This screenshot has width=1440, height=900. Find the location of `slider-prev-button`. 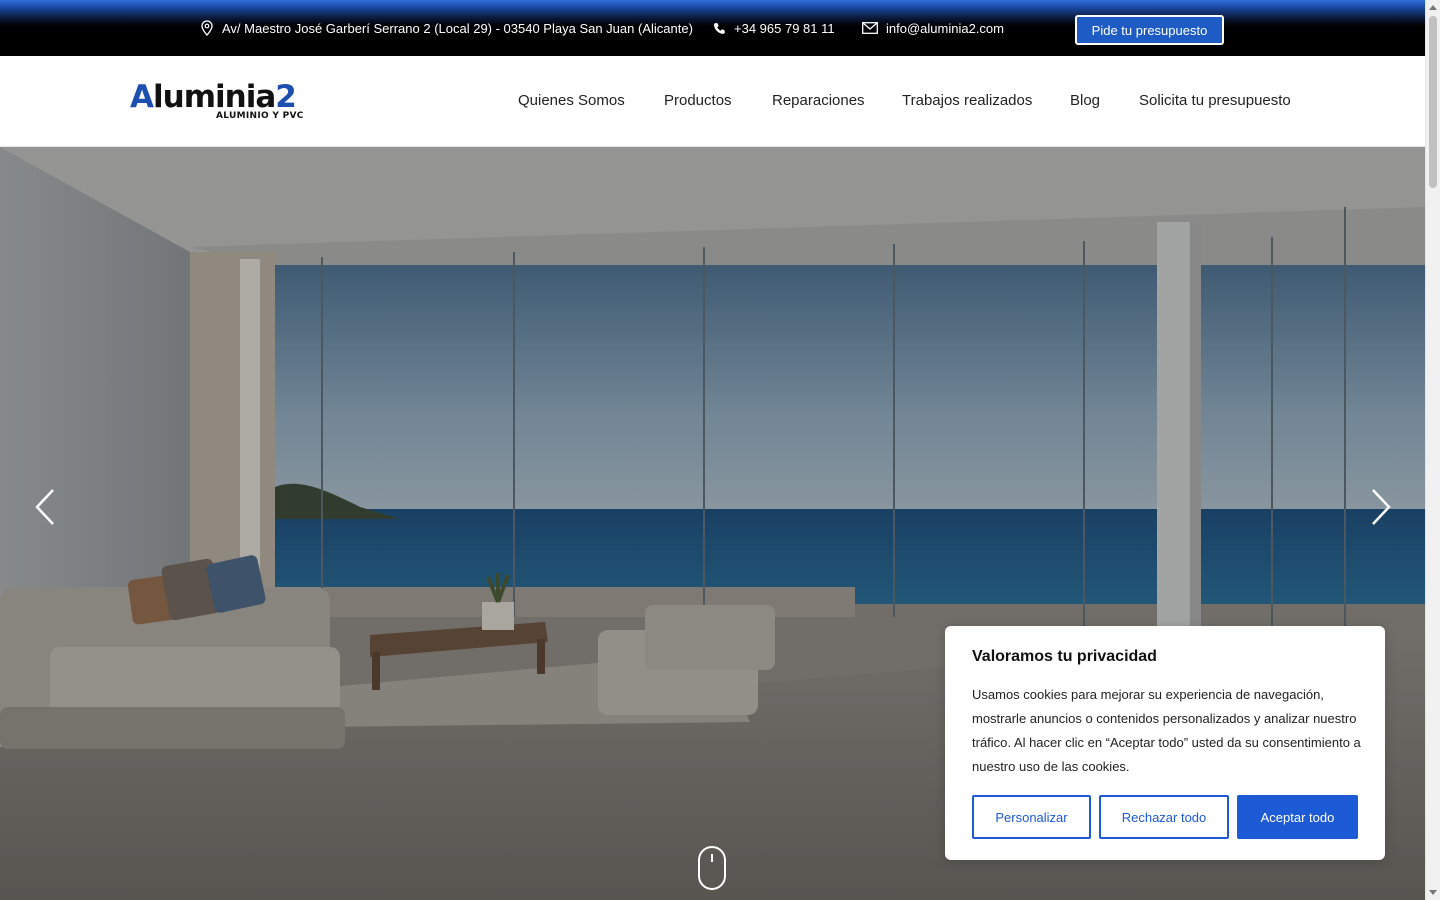

slider-prev-button is located at coordinates (46, 507).